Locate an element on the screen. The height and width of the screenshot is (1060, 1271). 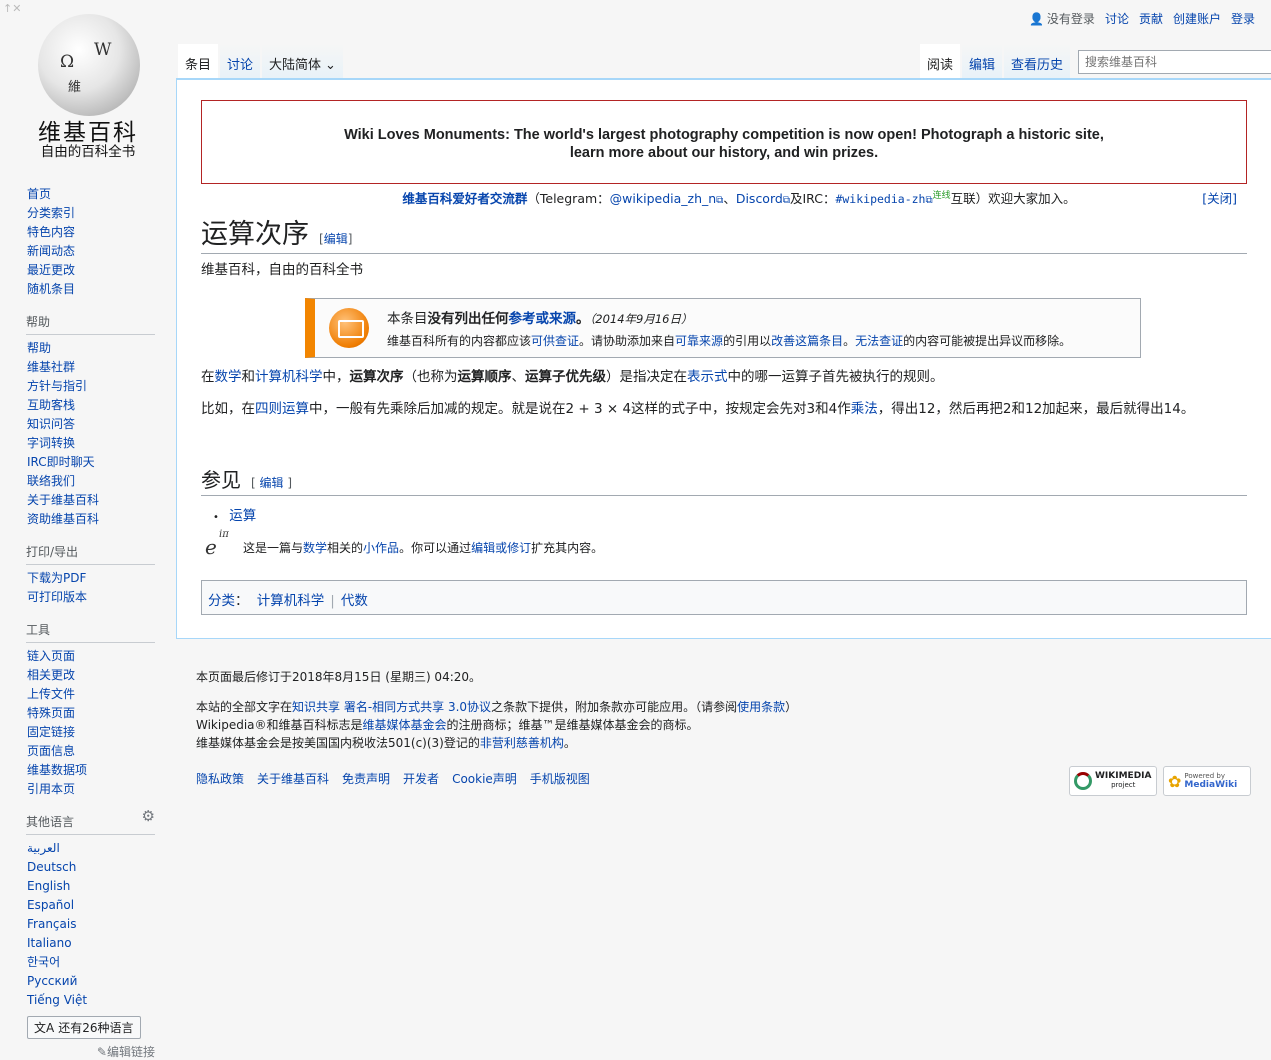
logo-tagline: 自由的百科全书 is located at coordinates (88, 152).